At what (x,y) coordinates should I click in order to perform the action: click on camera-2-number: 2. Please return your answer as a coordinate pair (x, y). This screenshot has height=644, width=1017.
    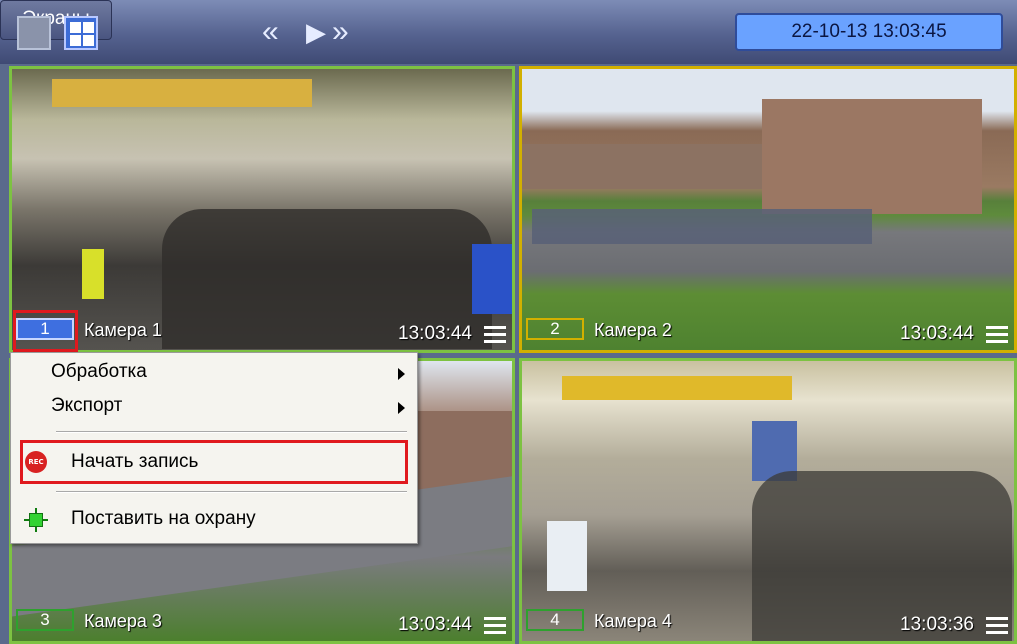
    Looking at the image, I should click on (555, 329).